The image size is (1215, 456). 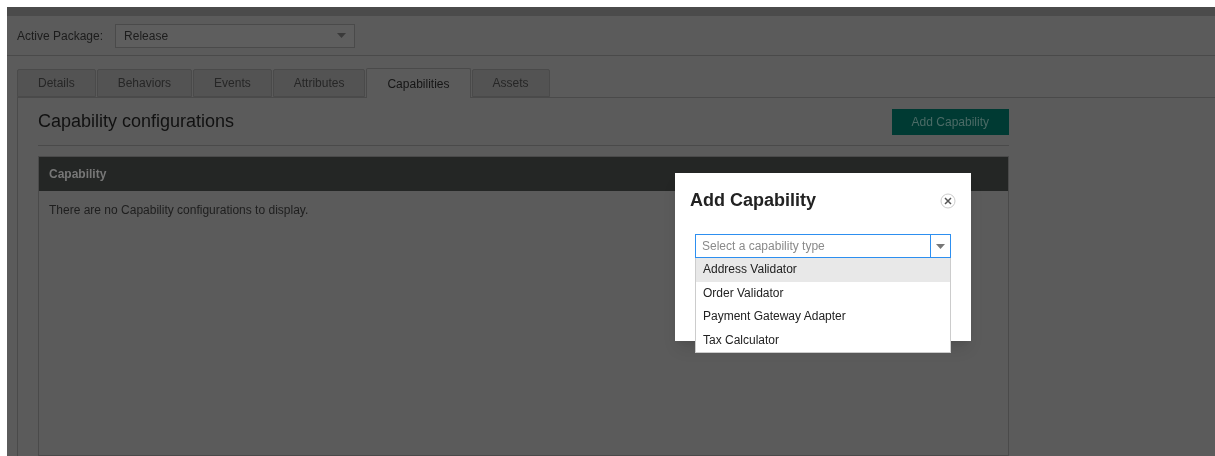 What do you see at coordinates (136, 121) in the screenshot?
I see `section-title: Capability configurations` at bounding box center [136, 121].